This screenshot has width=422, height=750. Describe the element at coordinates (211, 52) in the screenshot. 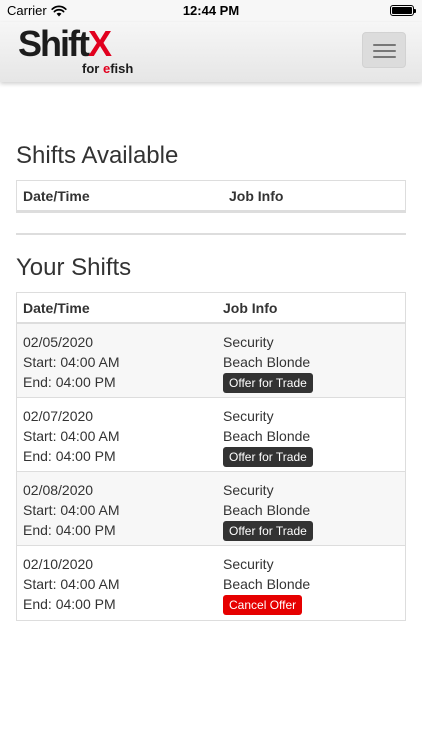

I see `app-header: ShiftX for efish` at that location.